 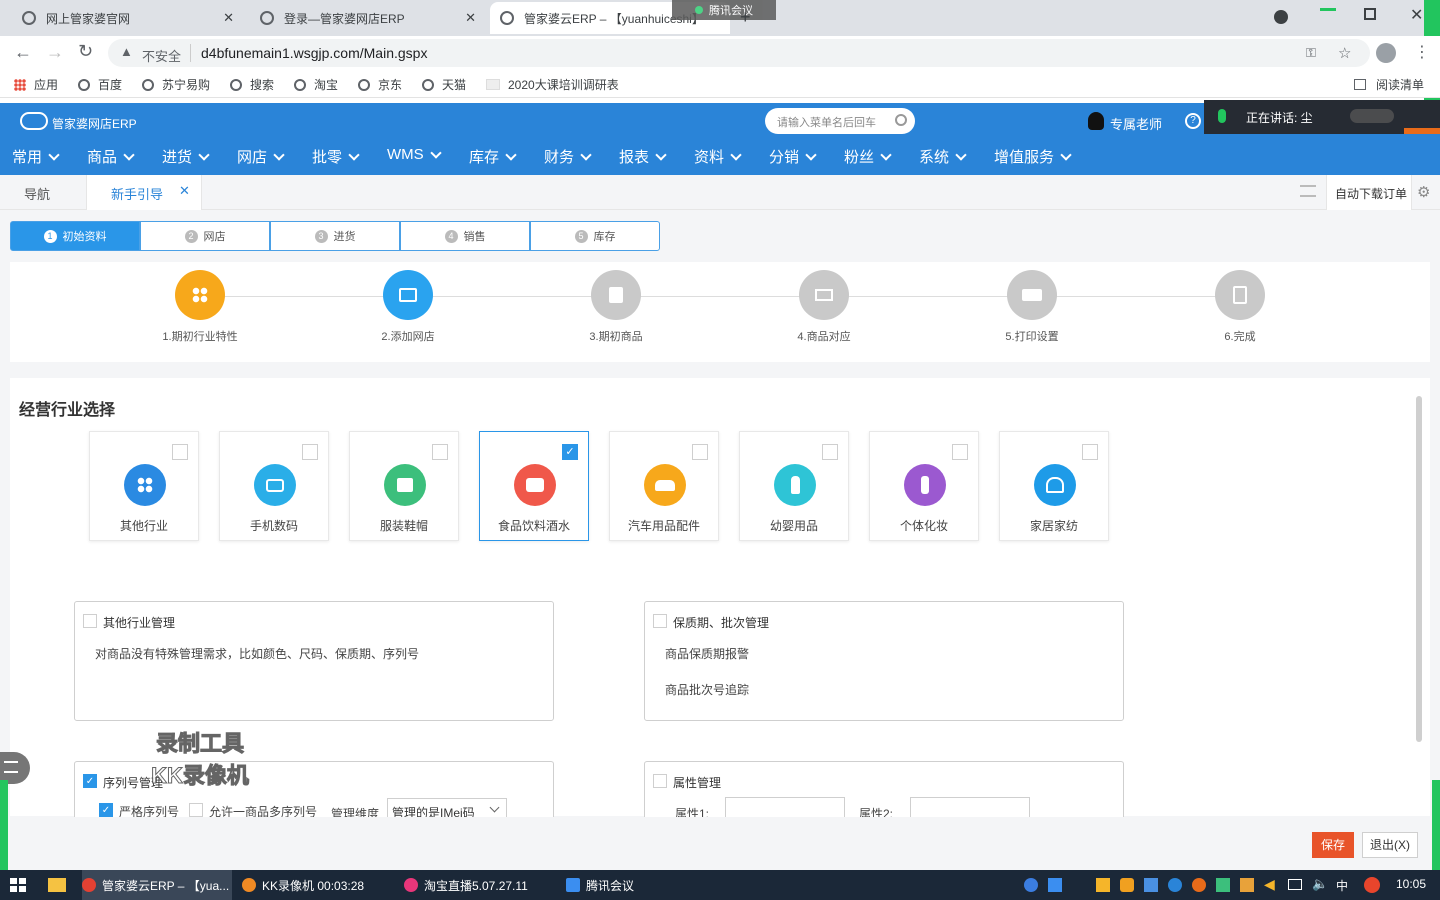 I want to click on search-icon, so click(x=901, y=120).